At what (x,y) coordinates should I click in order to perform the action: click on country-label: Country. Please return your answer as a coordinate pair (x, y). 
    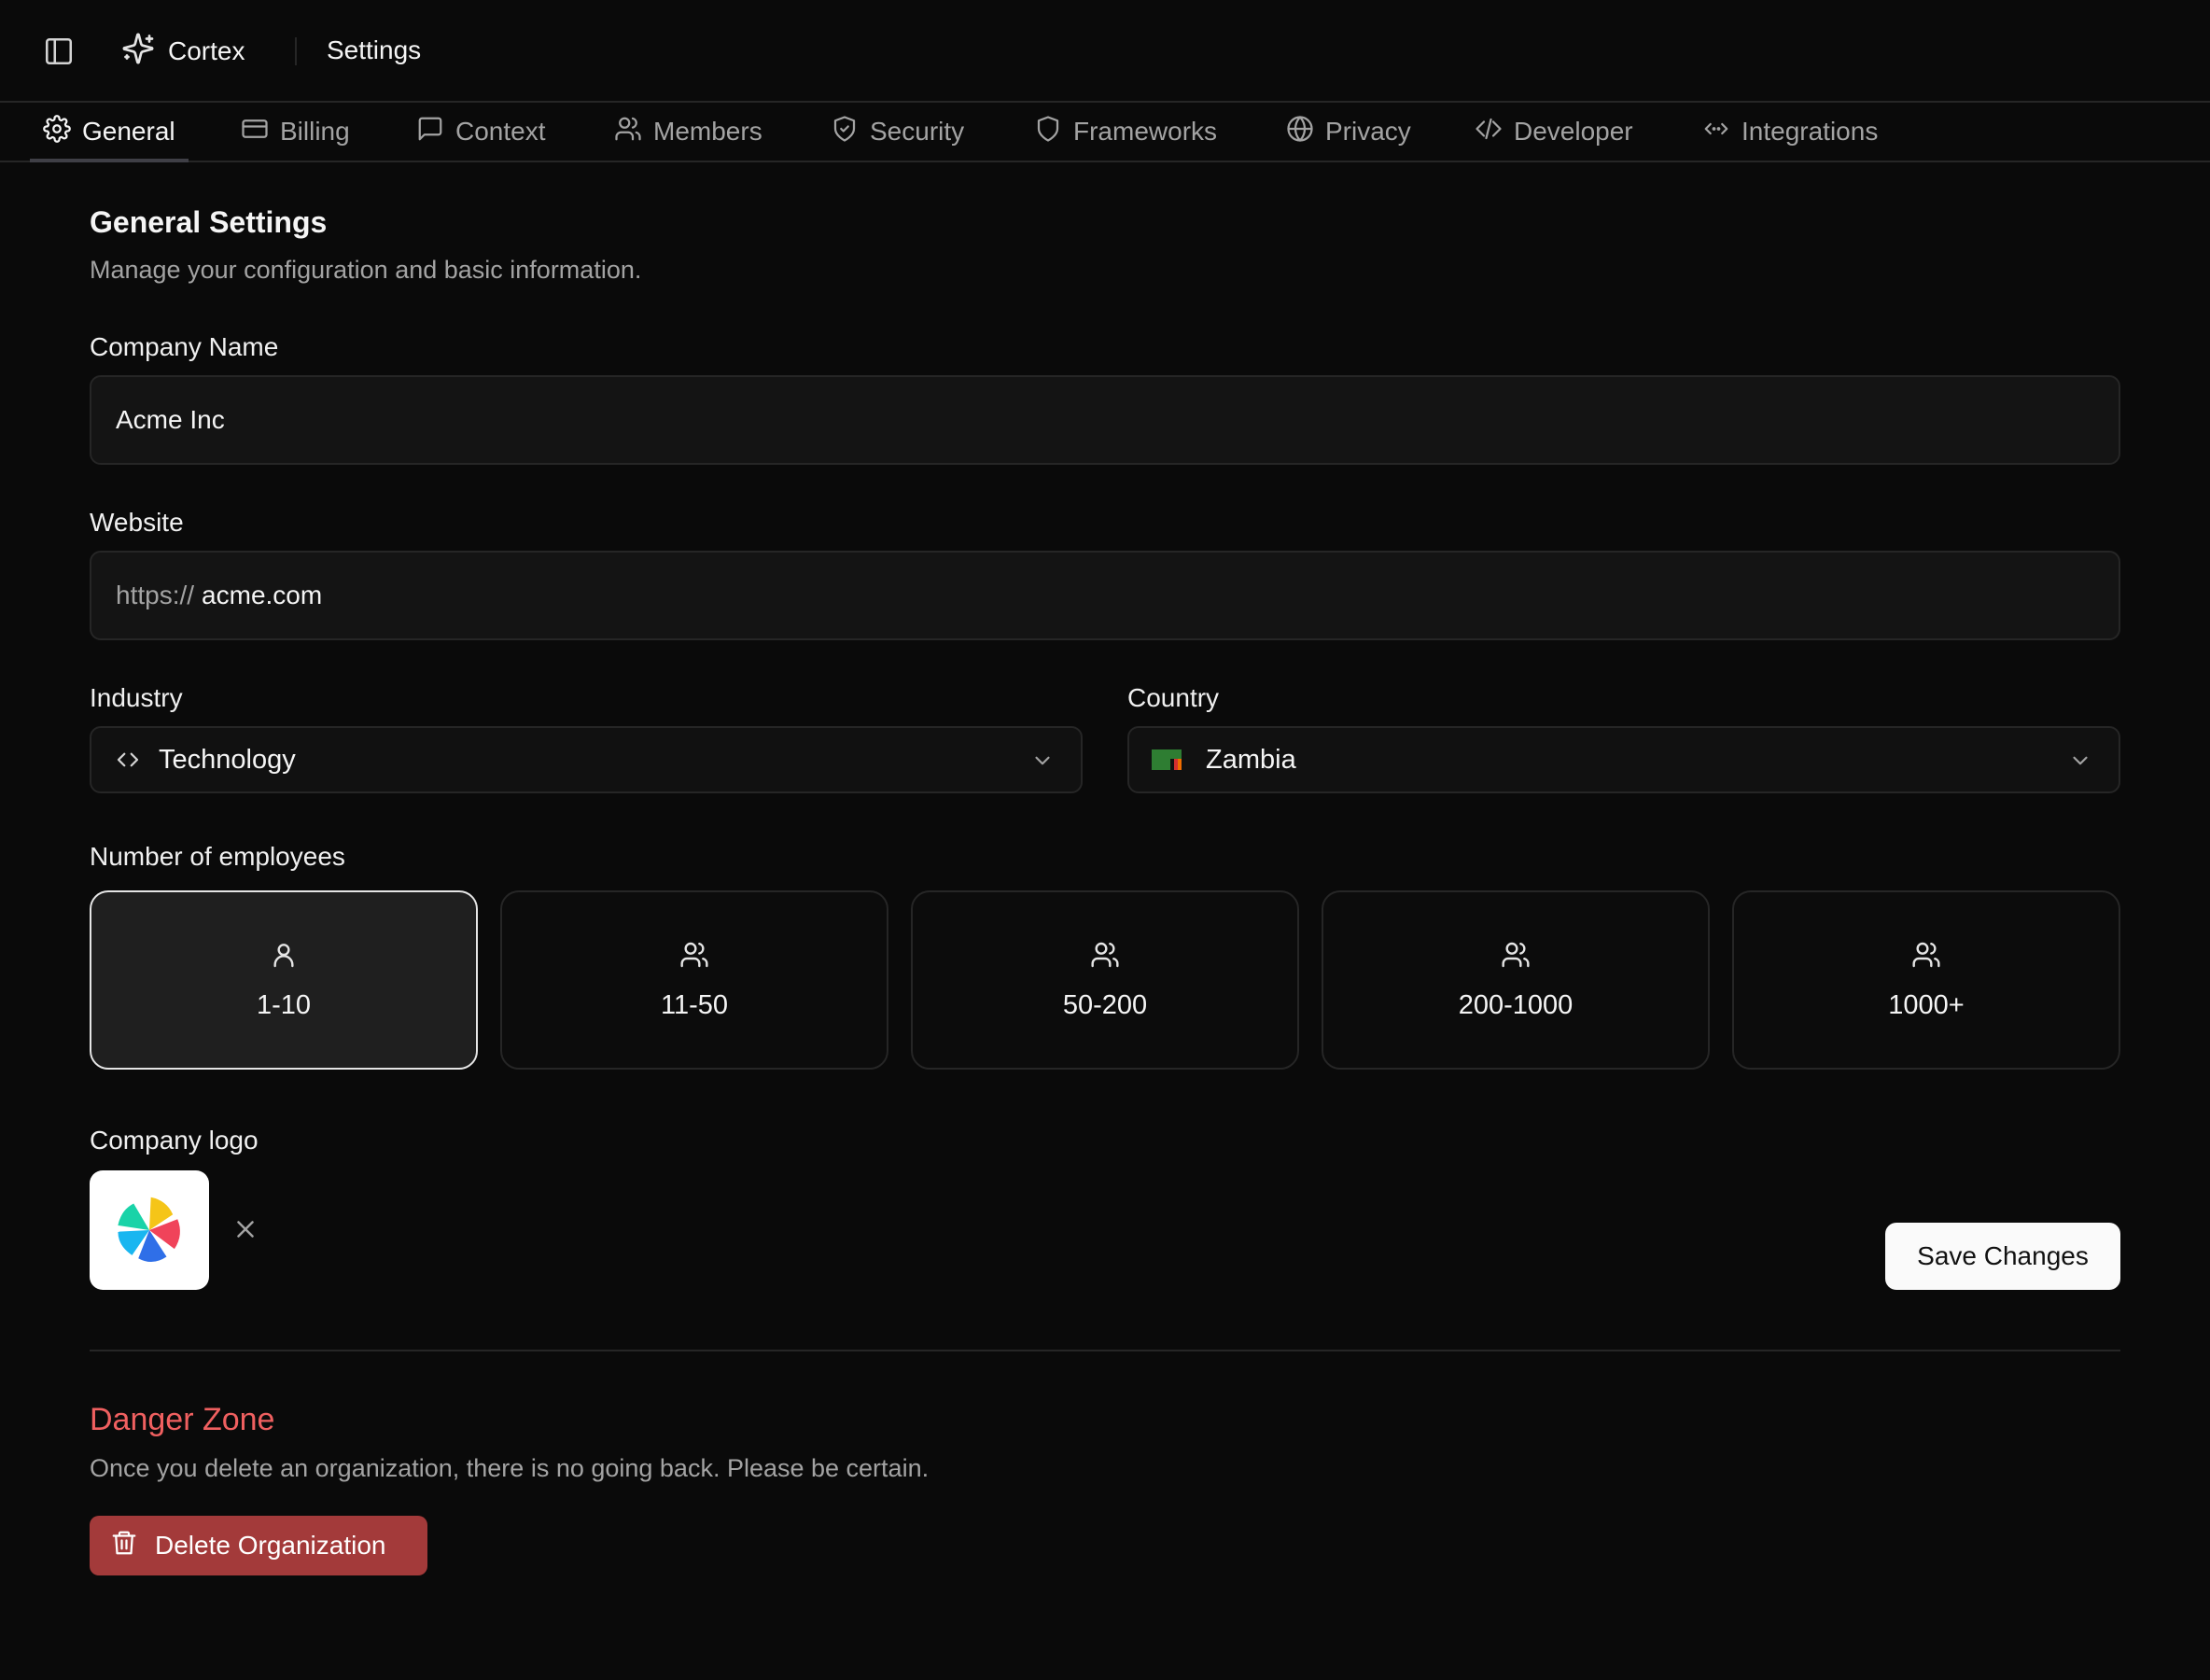
    Looking at the image, I should click on (1173, 697).